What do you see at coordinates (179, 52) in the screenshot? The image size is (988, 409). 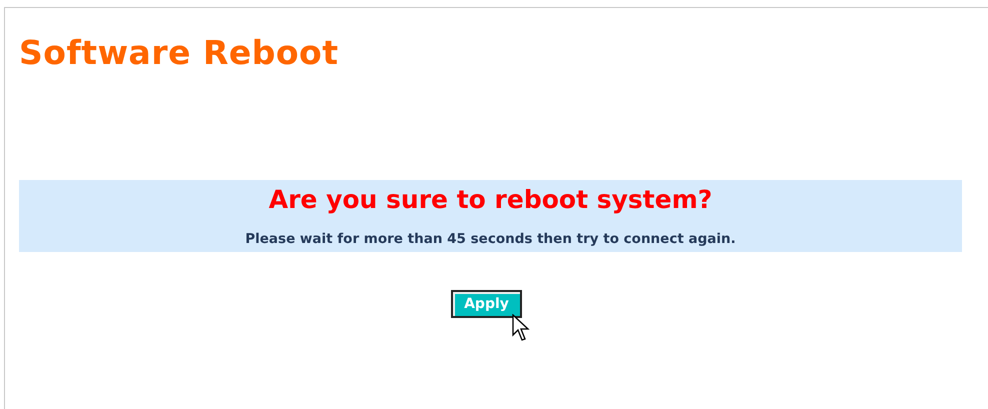 I see `page-title: Software Reboot` at bounding box center [179, 52].